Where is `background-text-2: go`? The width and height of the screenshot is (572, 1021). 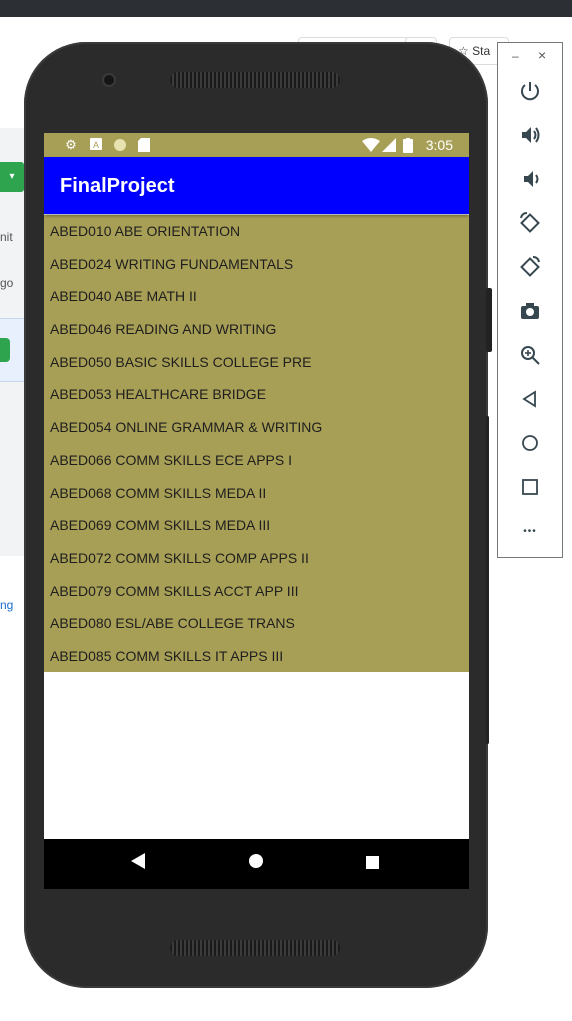
background-text-2: go is located at coordinates (7, 283).